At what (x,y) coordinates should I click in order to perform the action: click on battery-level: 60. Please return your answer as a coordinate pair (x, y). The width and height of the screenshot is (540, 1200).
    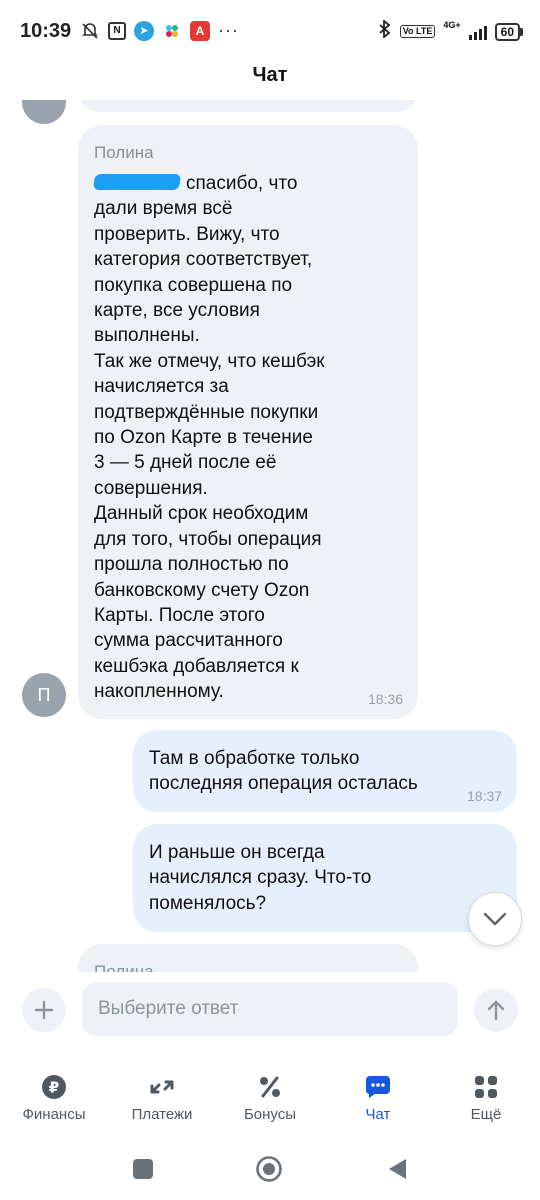
    Looking at the image, I should click on (507, 31).